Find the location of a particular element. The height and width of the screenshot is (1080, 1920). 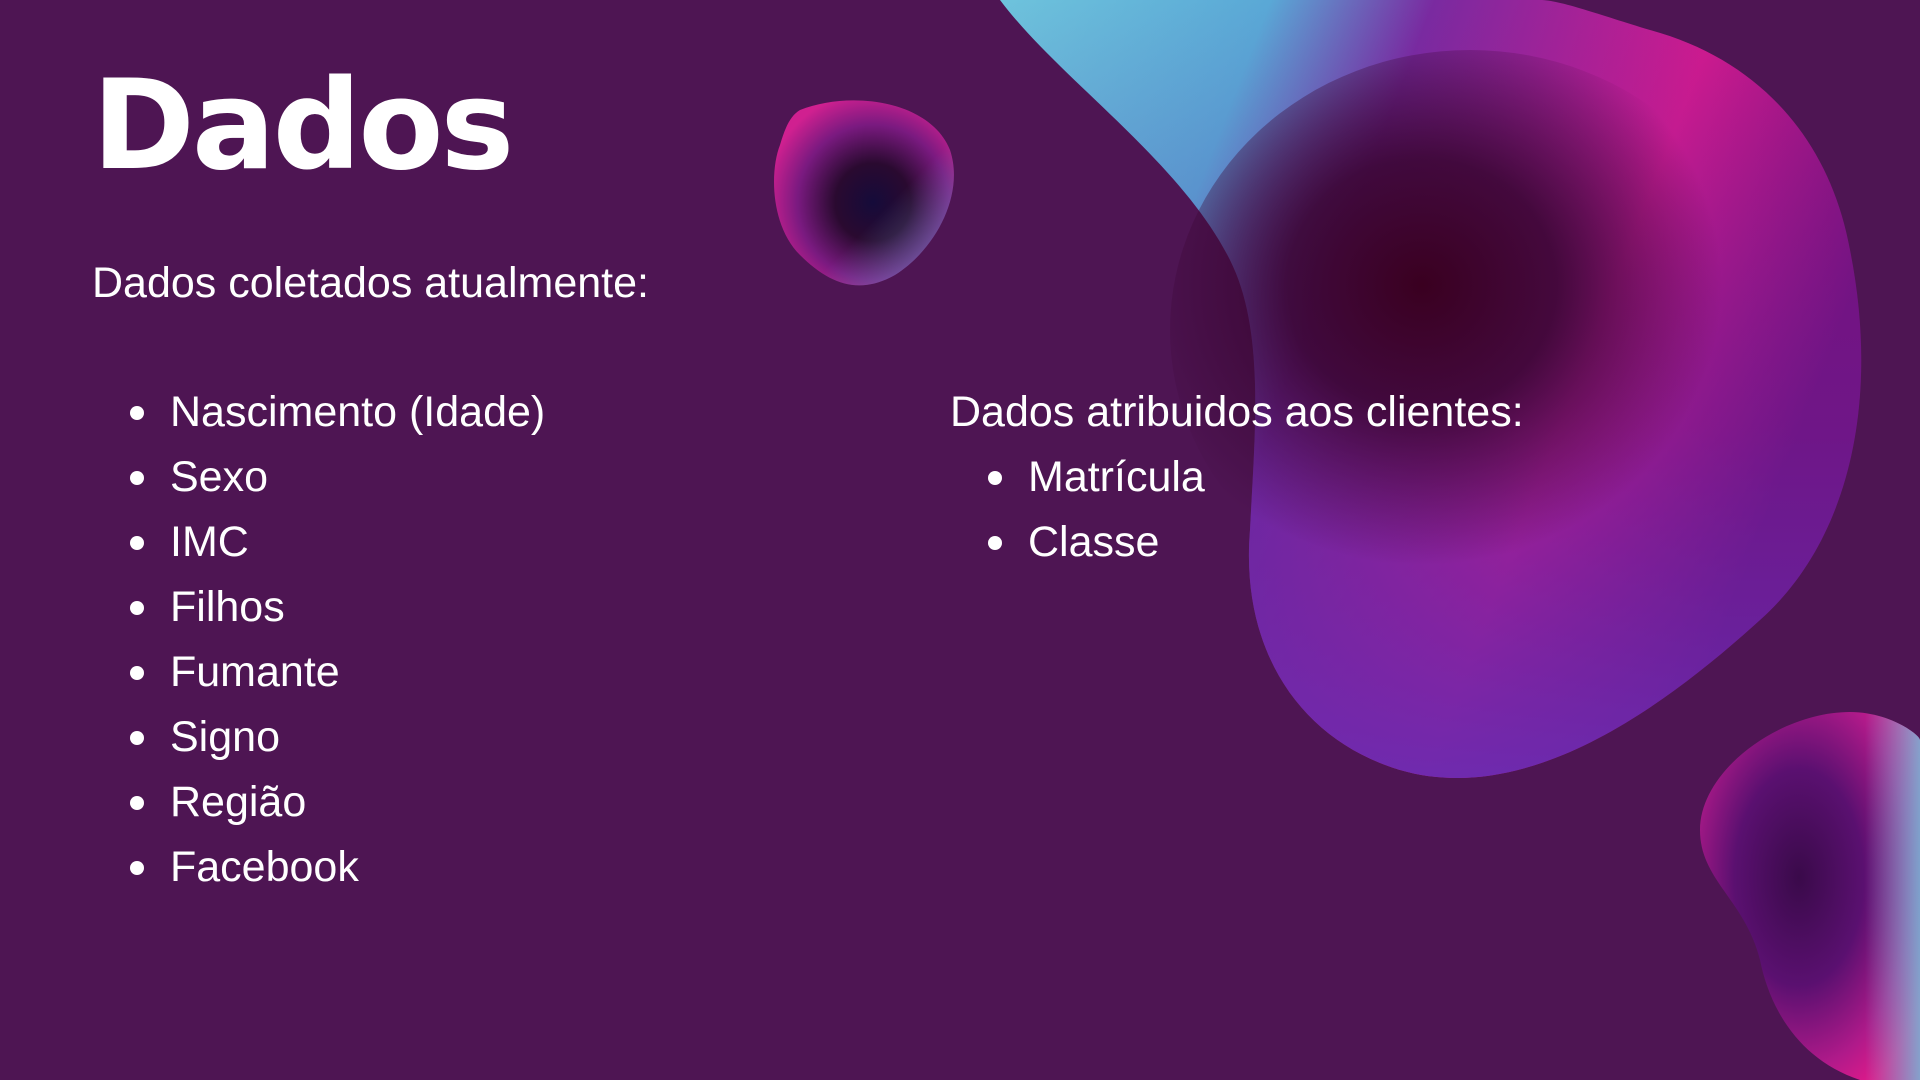

list-item-label: Sexo is located at coordinates (219, 477).